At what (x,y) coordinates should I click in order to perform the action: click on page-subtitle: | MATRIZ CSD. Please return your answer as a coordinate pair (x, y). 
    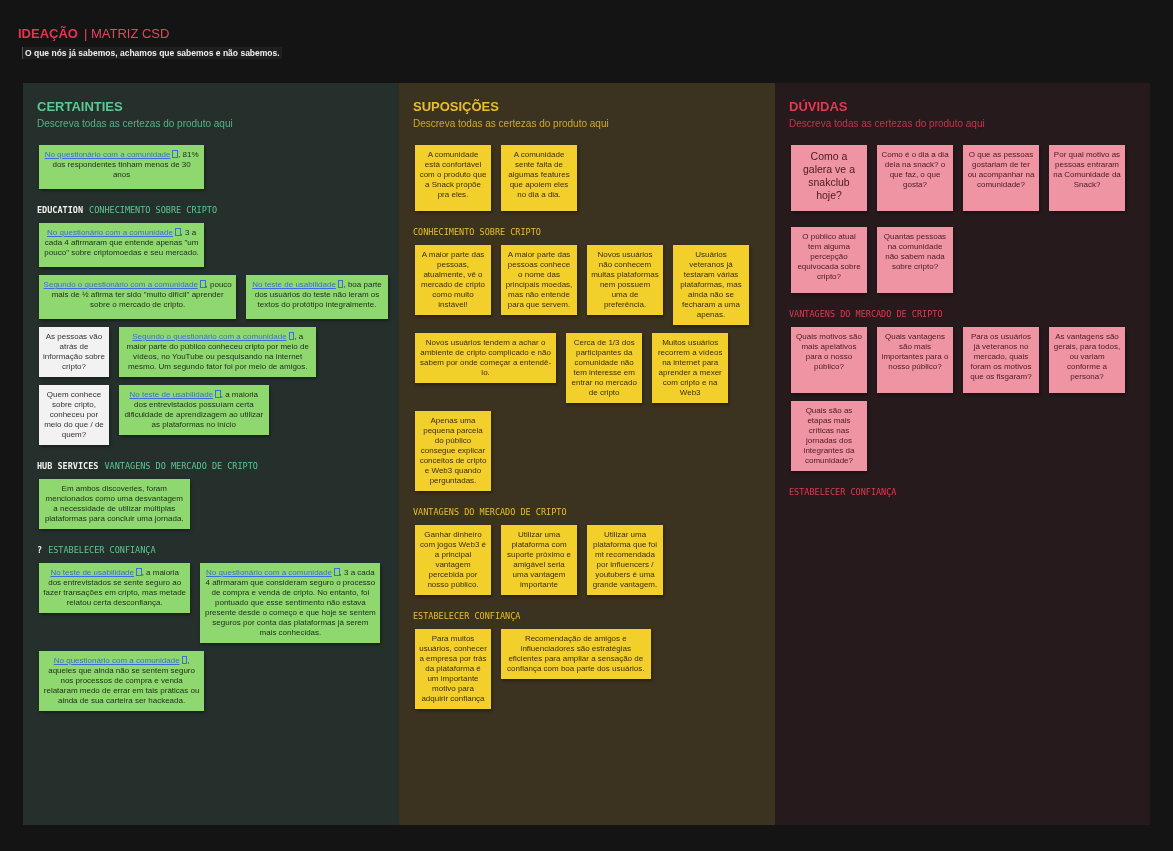
    Looking at the image, I should click on (126, 33).